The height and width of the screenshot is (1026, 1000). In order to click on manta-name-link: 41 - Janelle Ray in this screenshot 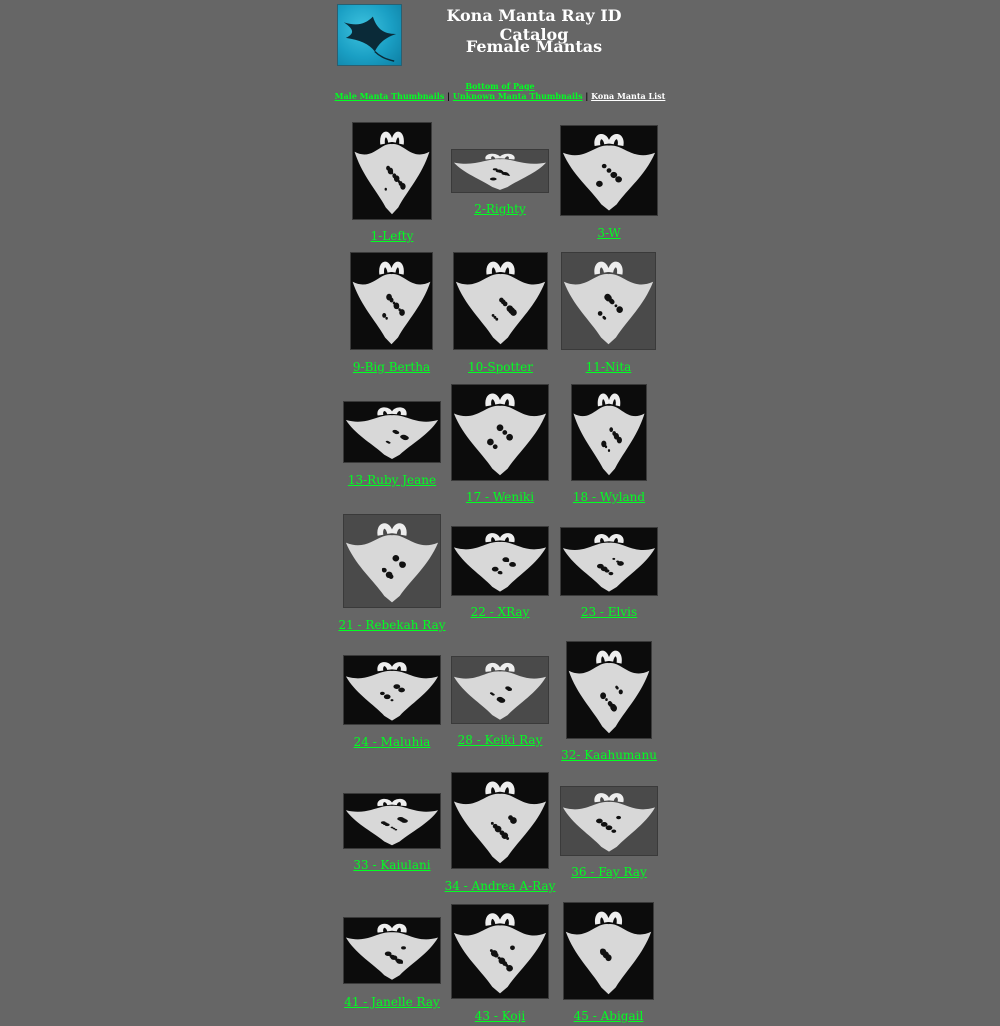, I will do `click(392, 1002)`.